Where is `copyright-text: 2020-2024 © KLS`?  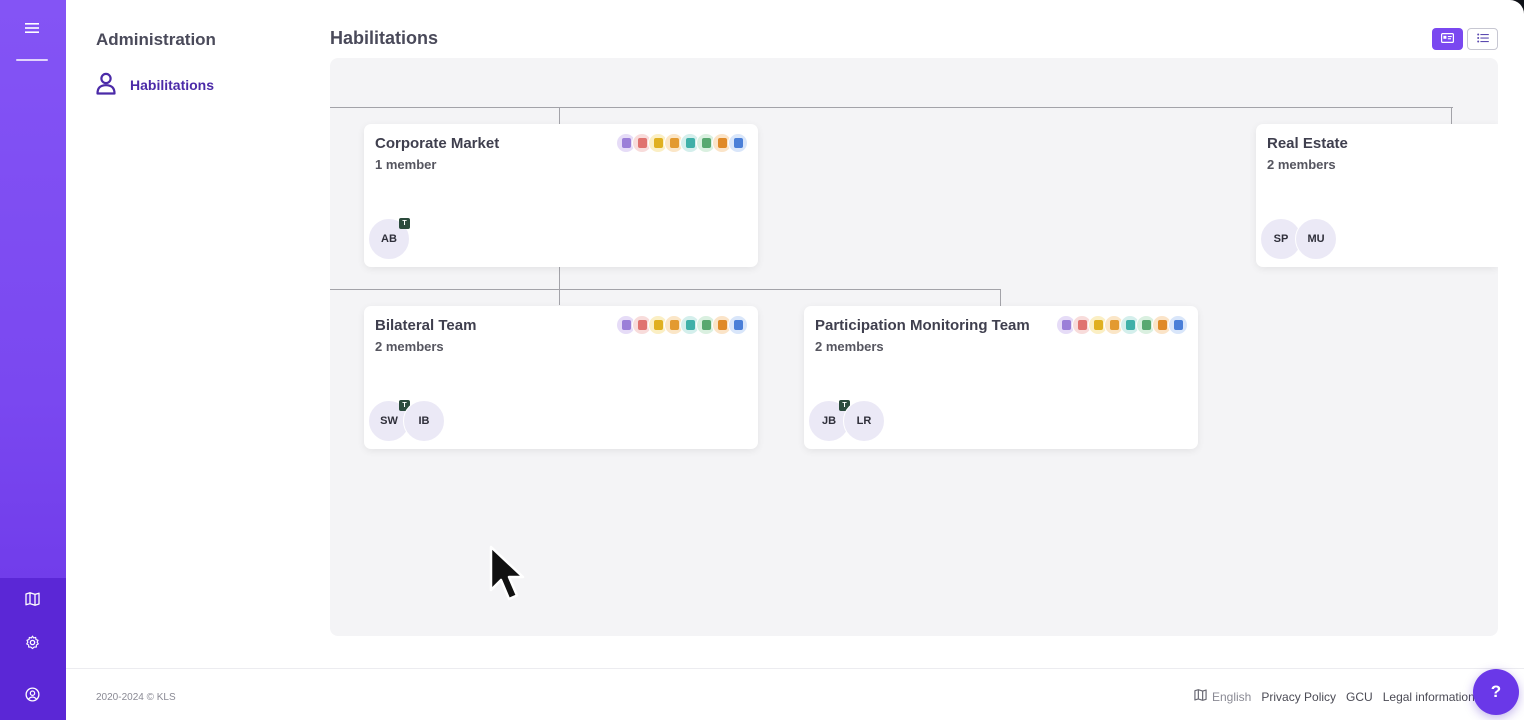 copyright-text: 2020-2024 © KLS is located at coordinates (136, 697).